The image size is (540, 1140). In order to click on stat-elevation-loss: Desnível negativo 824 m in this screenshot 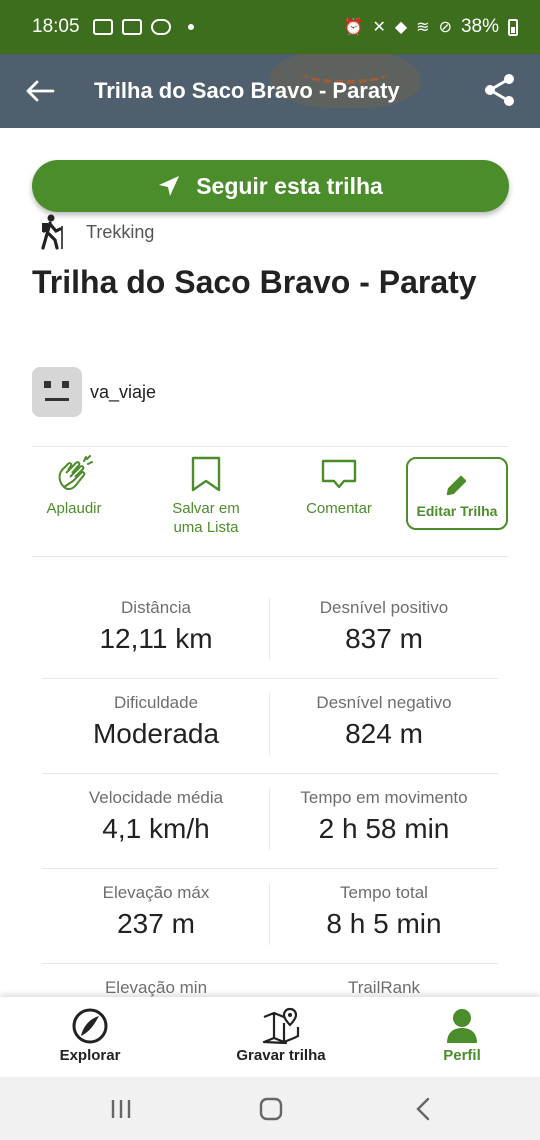, I will do `click(384, 721)`.